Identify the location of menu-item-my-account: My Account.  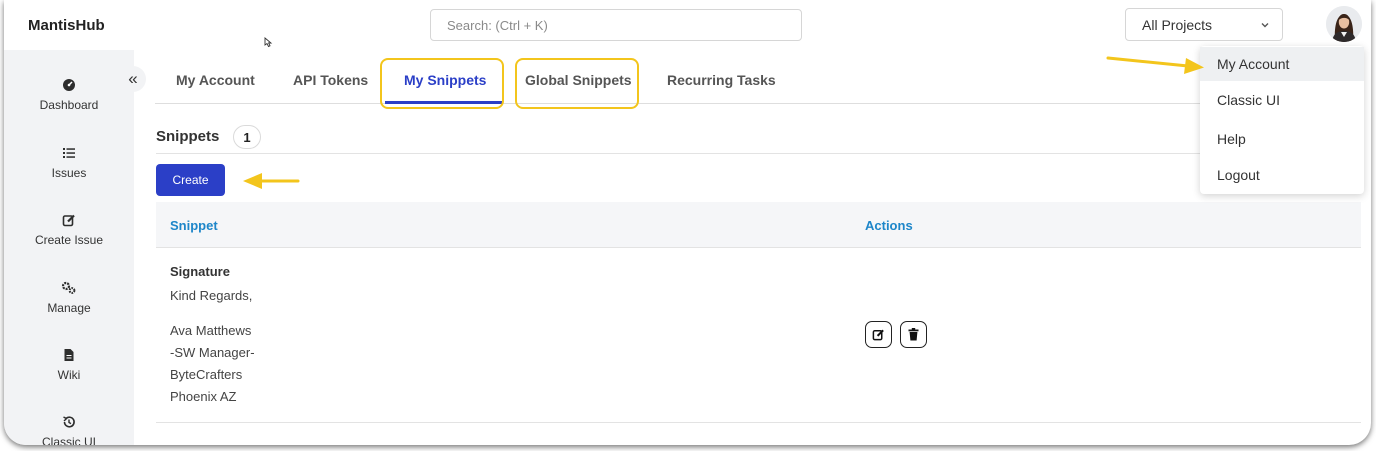
(1282, 64).